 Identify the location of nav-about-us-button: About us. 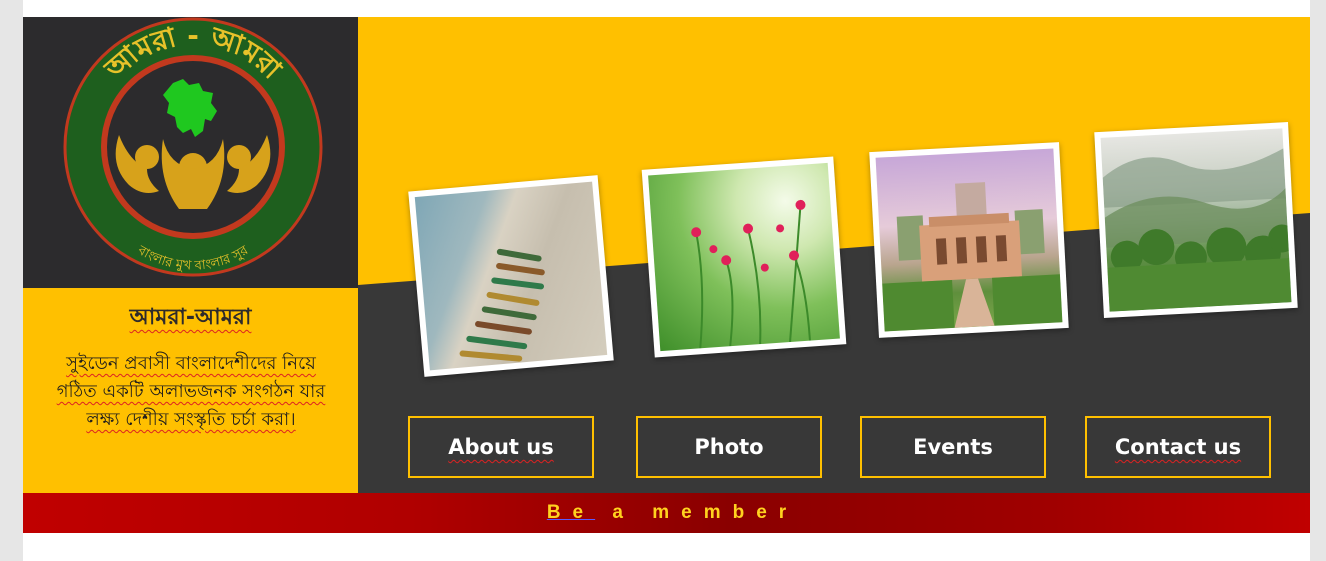
(501, 447).